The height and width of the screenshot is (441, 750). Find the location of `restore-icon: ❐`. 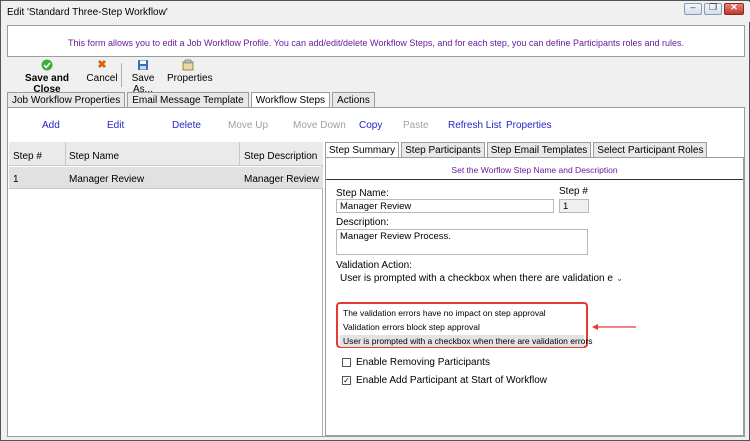

restore-icon: ❐ is located at coordinates (713, 8).